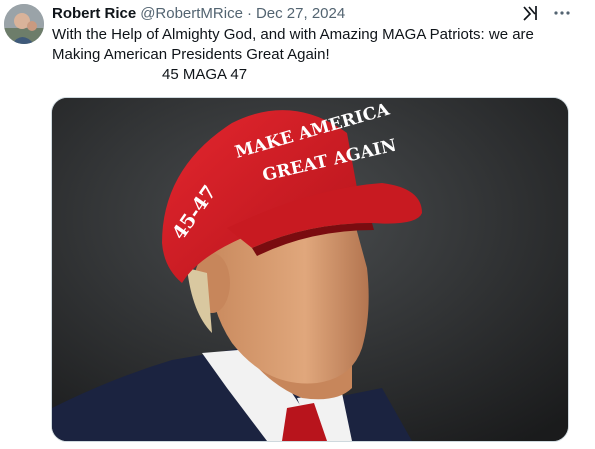  Describe the element at coordinates (531, 13) in the screenshot. I see `grok-icon` at that location.